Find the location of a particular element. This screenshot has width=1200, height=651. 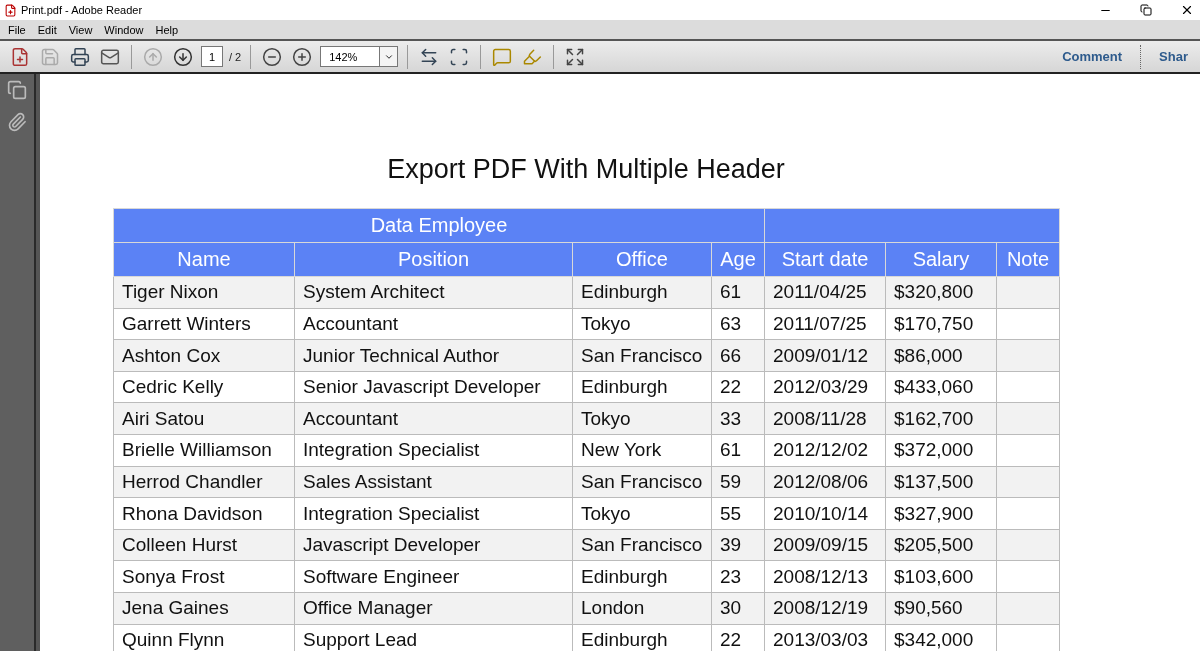

restore-icon is located at coordinates (1146, 10).